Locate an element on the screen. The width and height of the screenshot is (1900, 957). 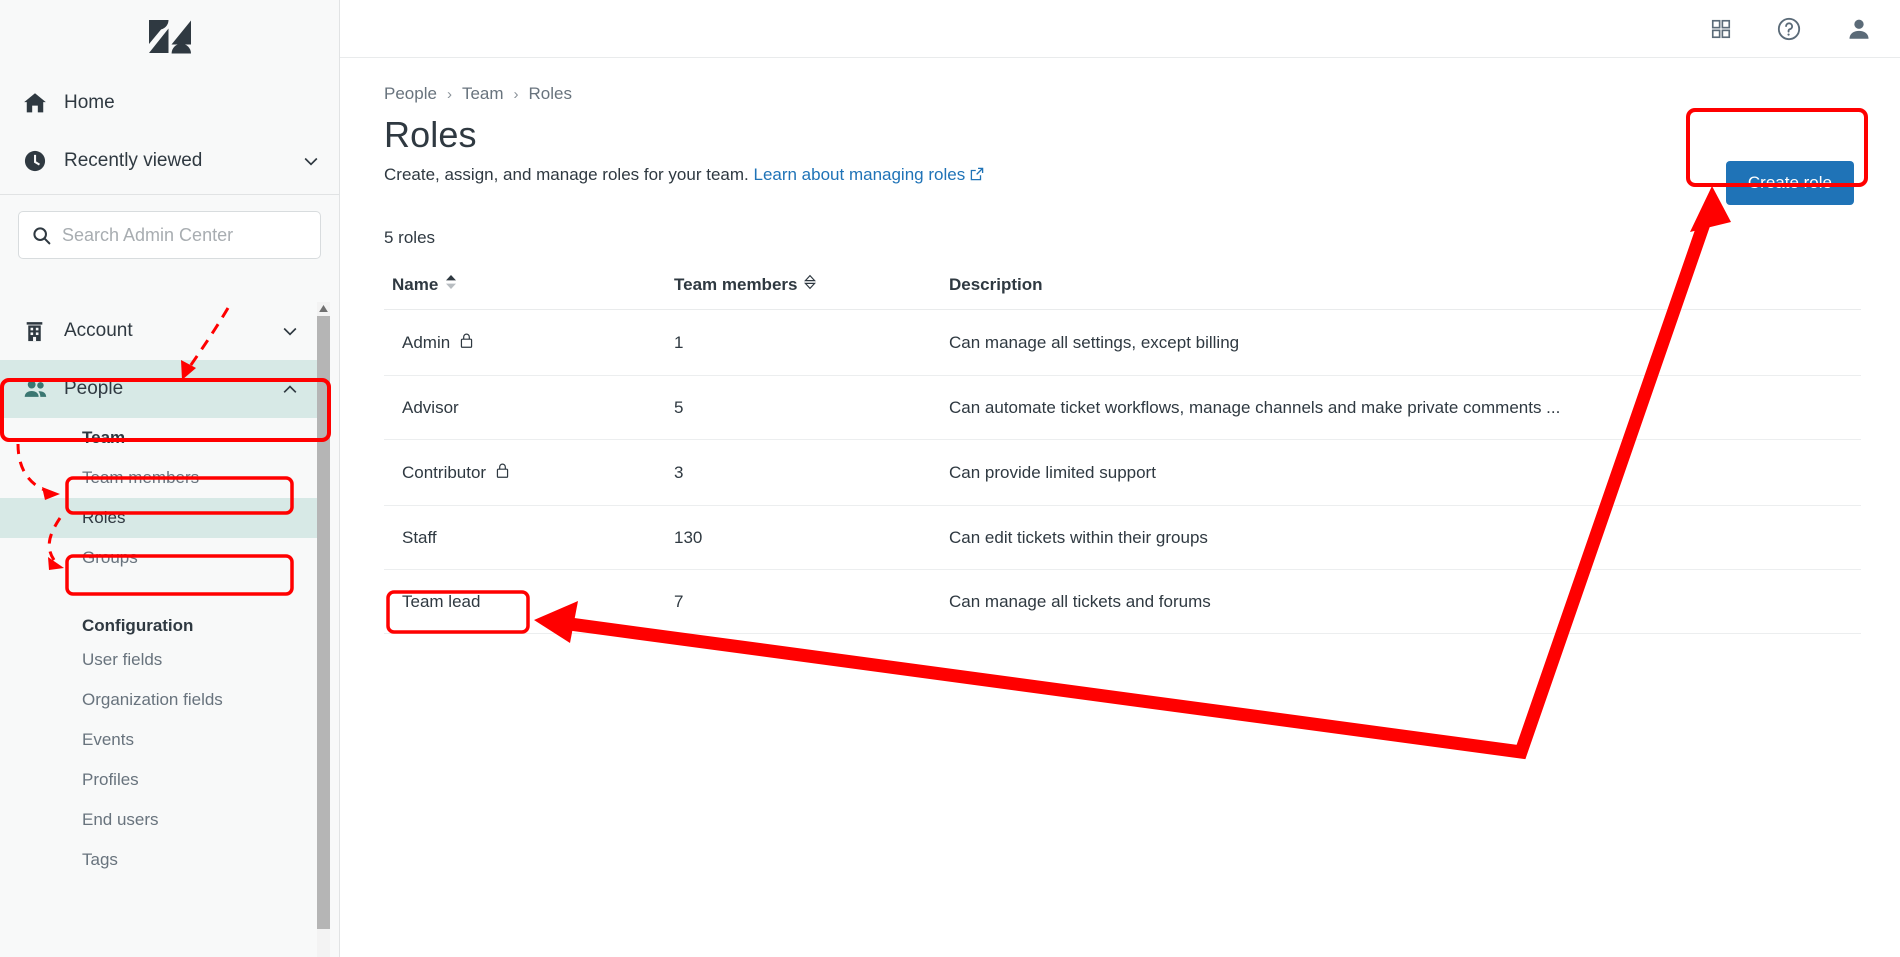
search-input is located at coordinates (185, 235).